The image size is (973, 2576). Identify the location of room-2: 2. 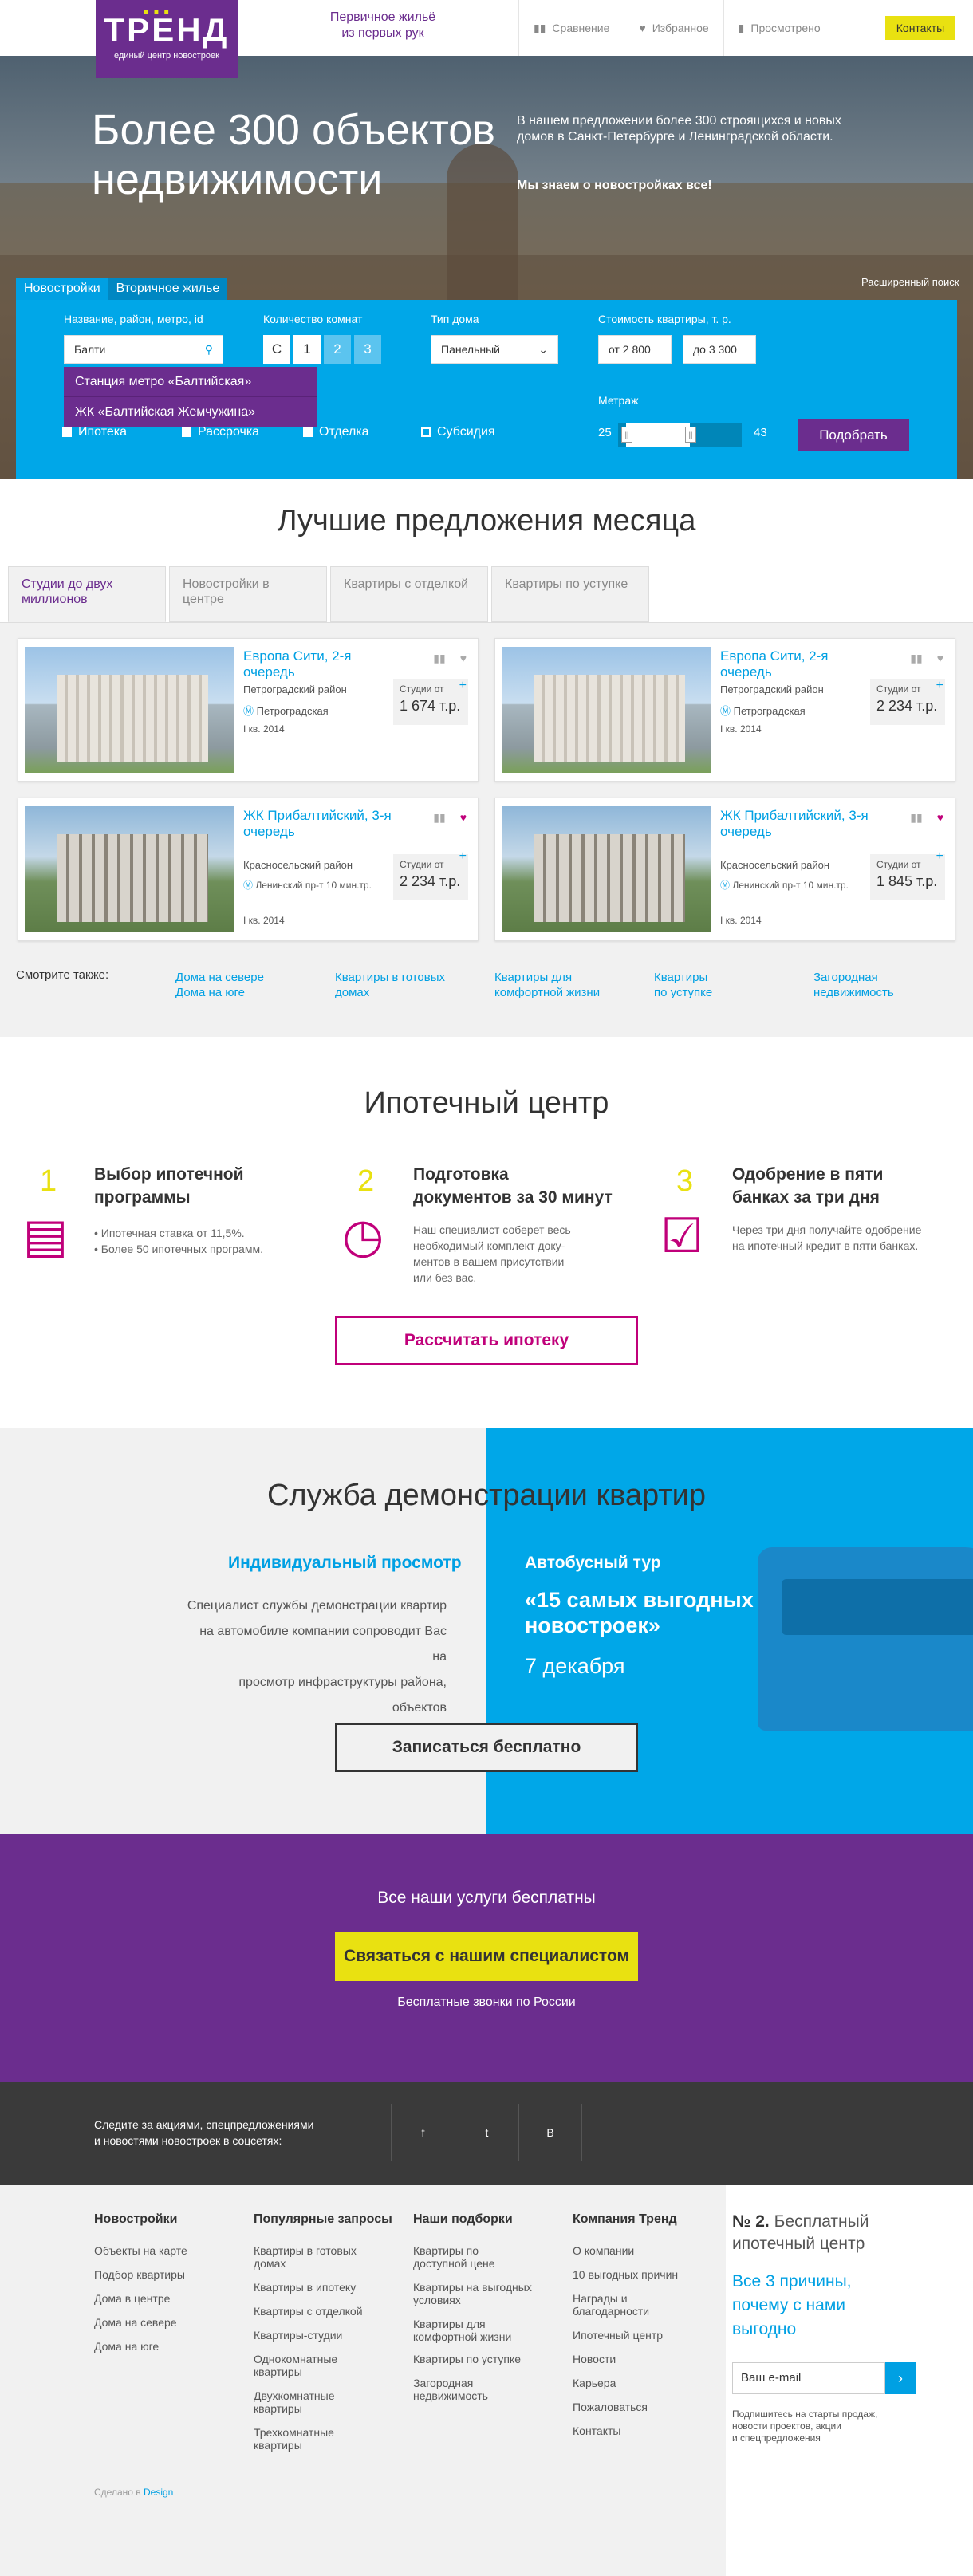
(337, 349).